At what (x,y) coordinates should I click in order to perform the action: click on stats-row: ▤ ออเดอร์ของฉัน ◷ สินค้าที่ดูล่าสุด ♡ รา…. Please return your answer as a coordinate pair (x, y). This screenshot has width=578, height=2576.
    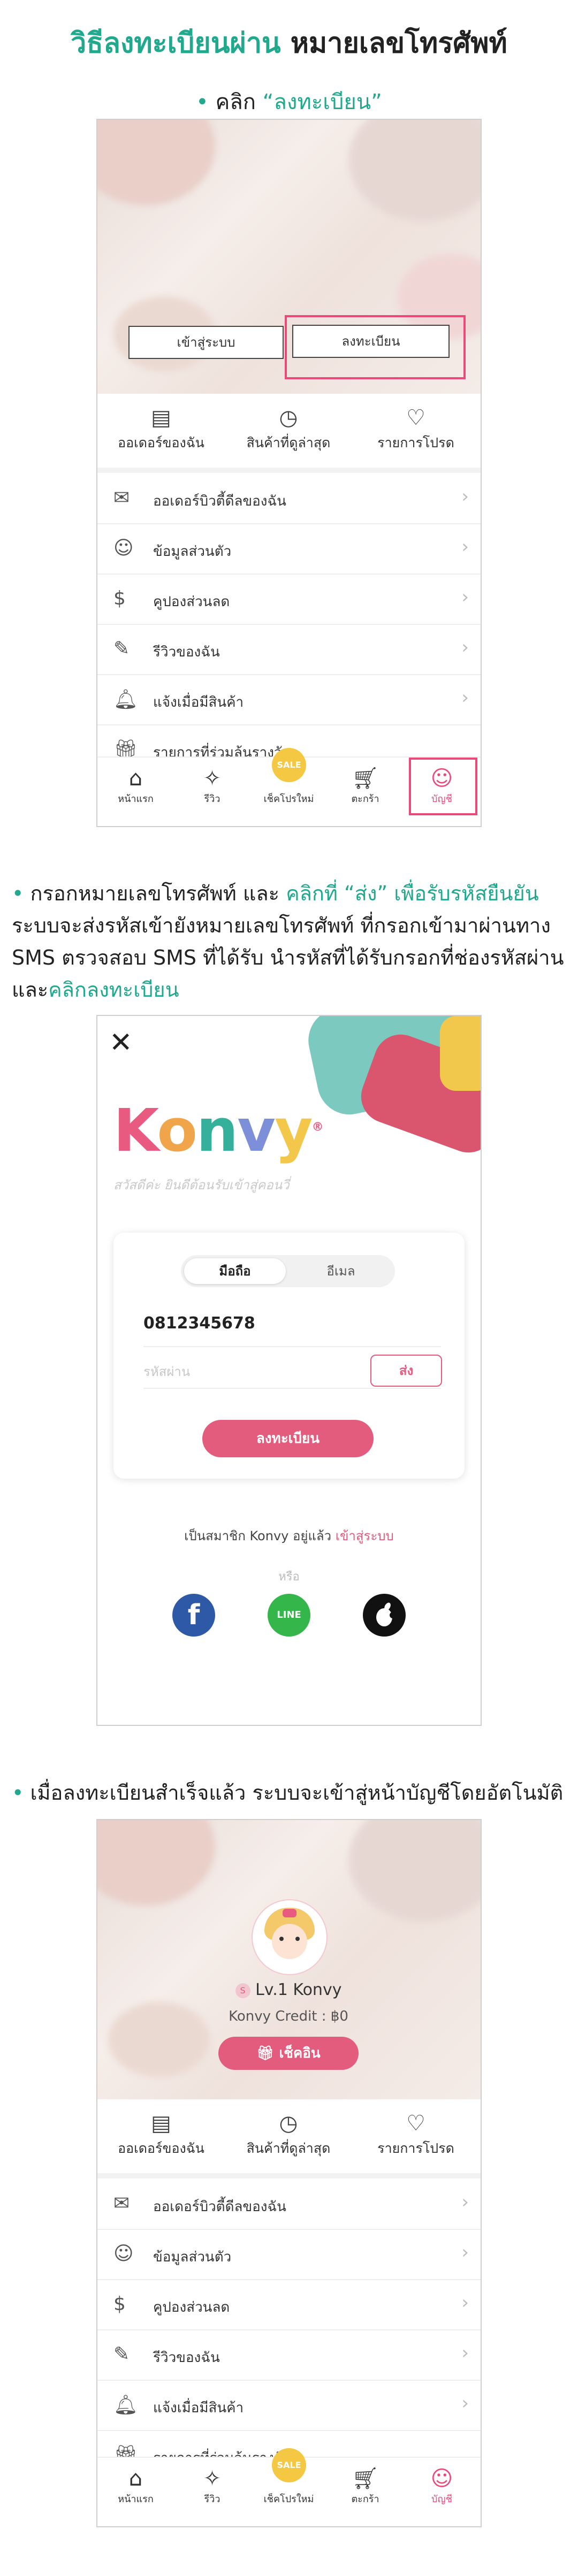
    Looking at the image, I should click on (289, 2138).